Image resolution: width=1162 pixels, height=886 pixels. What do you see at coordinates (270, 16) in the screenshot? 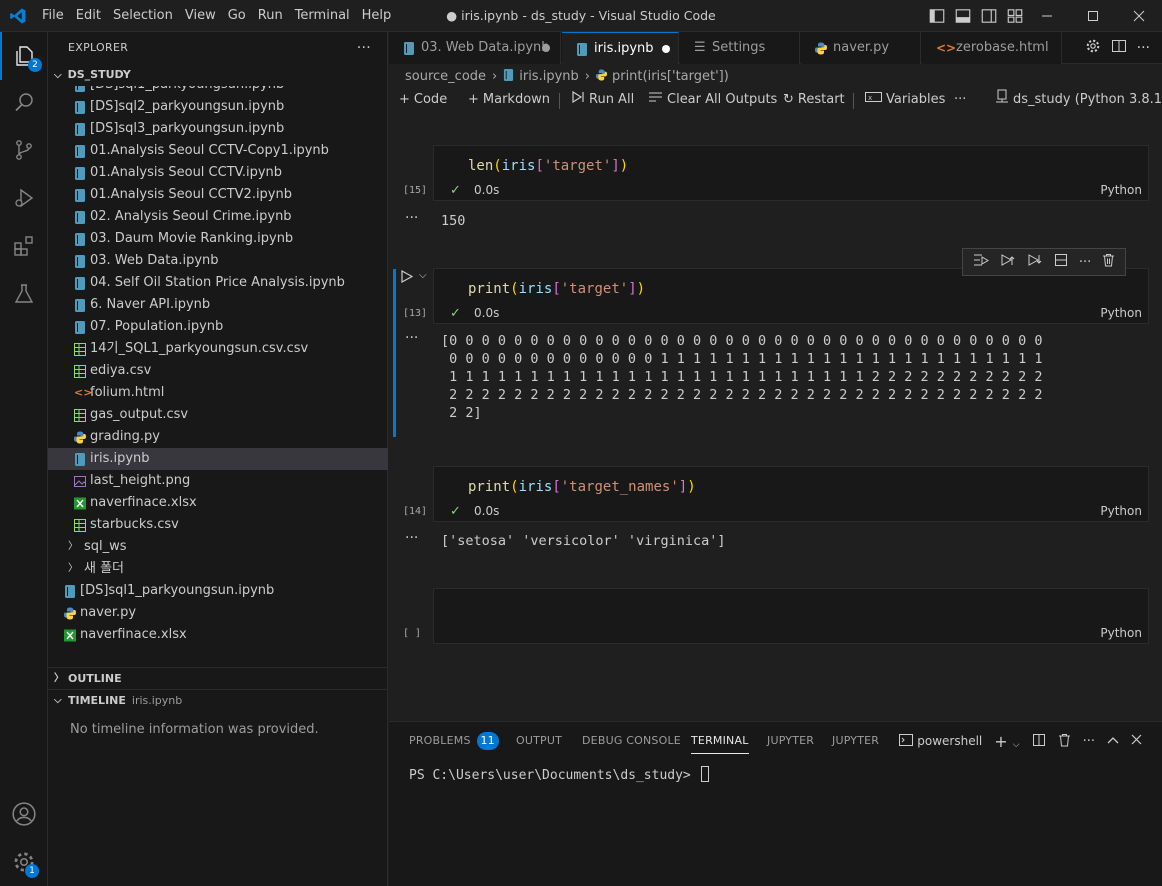
I see `menu-run: Run` at bounding box center [270, 16].